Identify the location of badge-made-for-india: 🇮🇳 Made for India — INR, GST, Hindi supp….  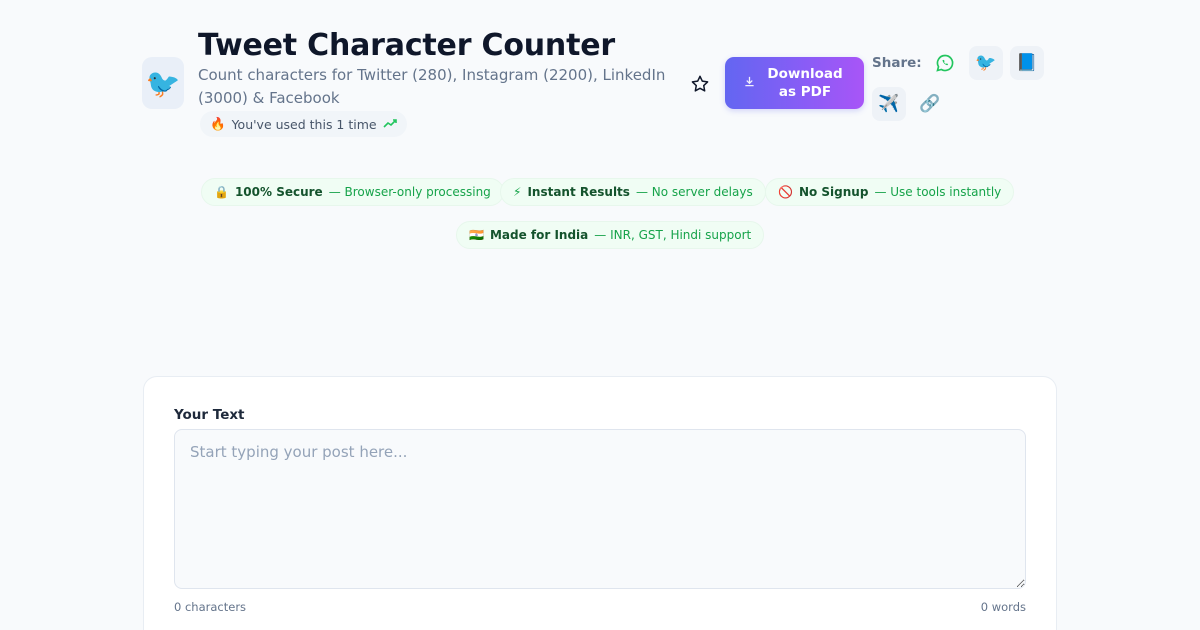
(610, 235).